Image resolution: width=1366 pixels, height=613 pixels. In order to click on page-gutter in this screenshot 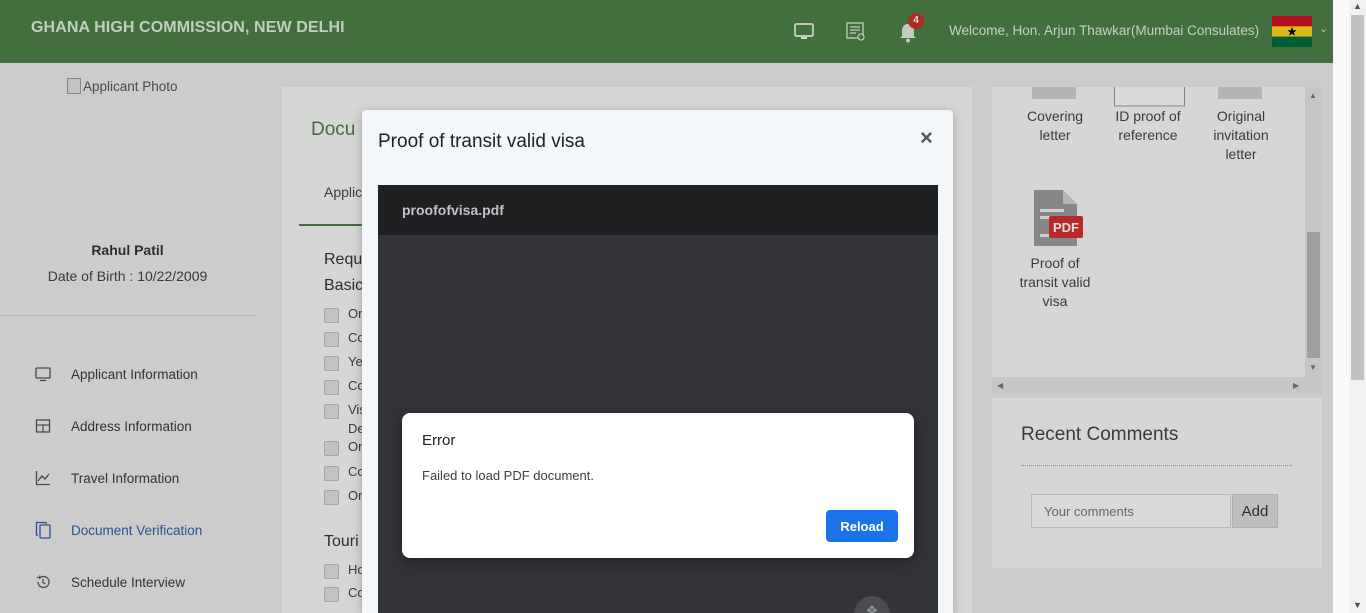, I will do `click(1341, 306)`.